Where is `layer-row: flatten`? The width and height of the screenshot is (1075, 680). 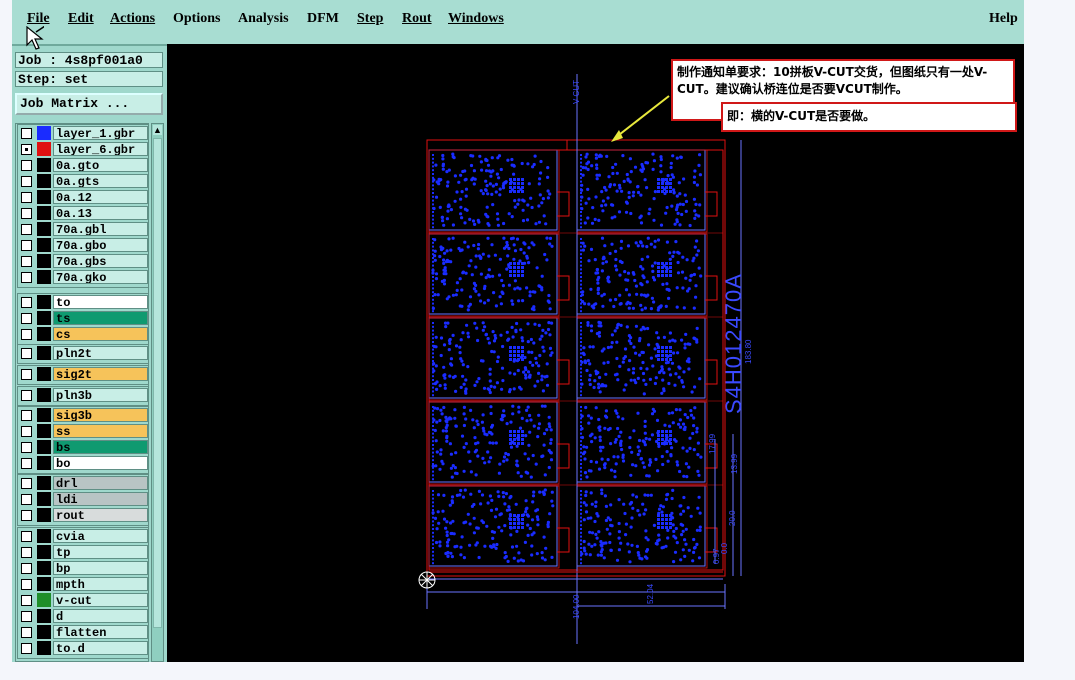
layer-row: flatten is located at coordinates (83, 632).